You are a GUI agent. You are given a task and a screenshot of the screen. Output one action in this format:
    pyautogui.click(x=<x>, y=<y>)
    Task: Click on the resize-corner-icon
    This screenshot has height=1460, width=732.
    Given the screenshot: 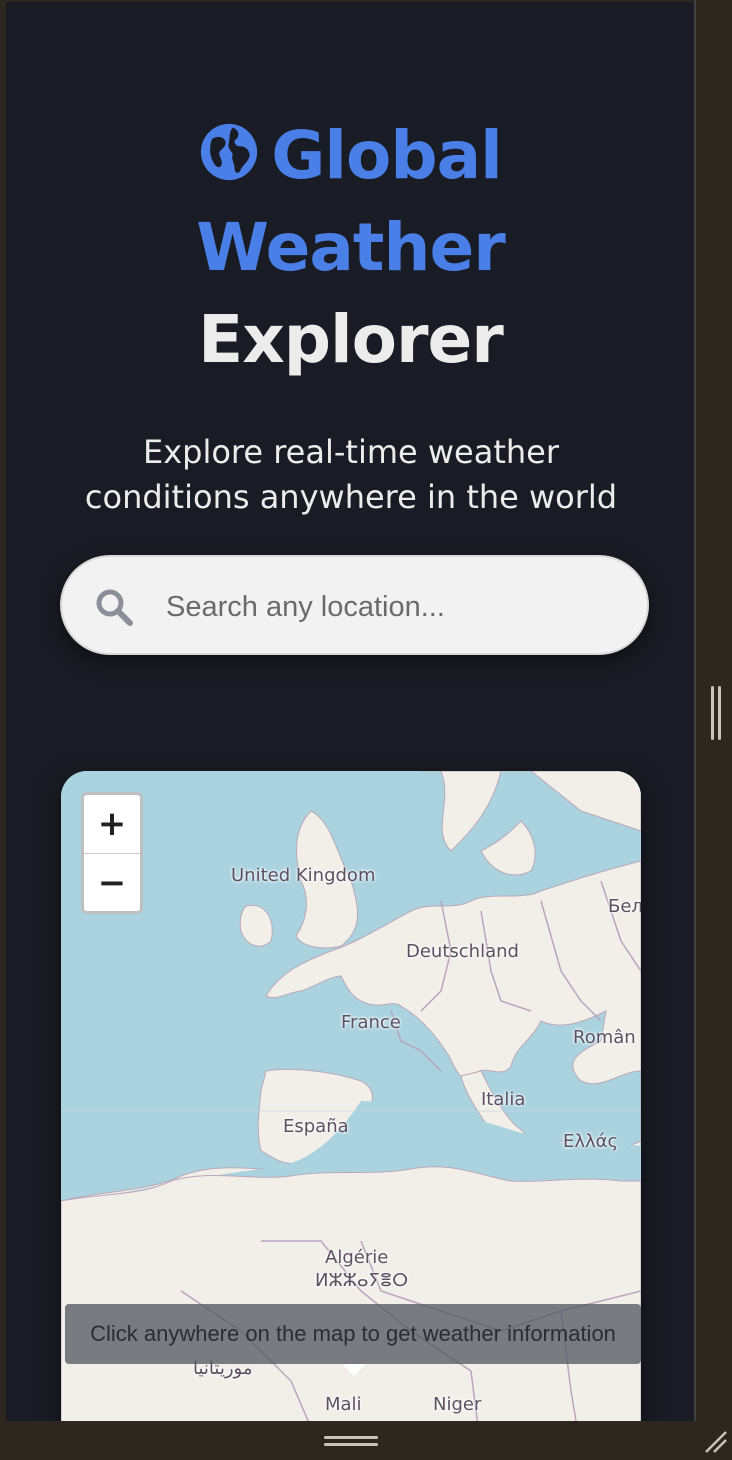 What is the action you would take?
    pyautogui.click(x=715, y=1442)
    